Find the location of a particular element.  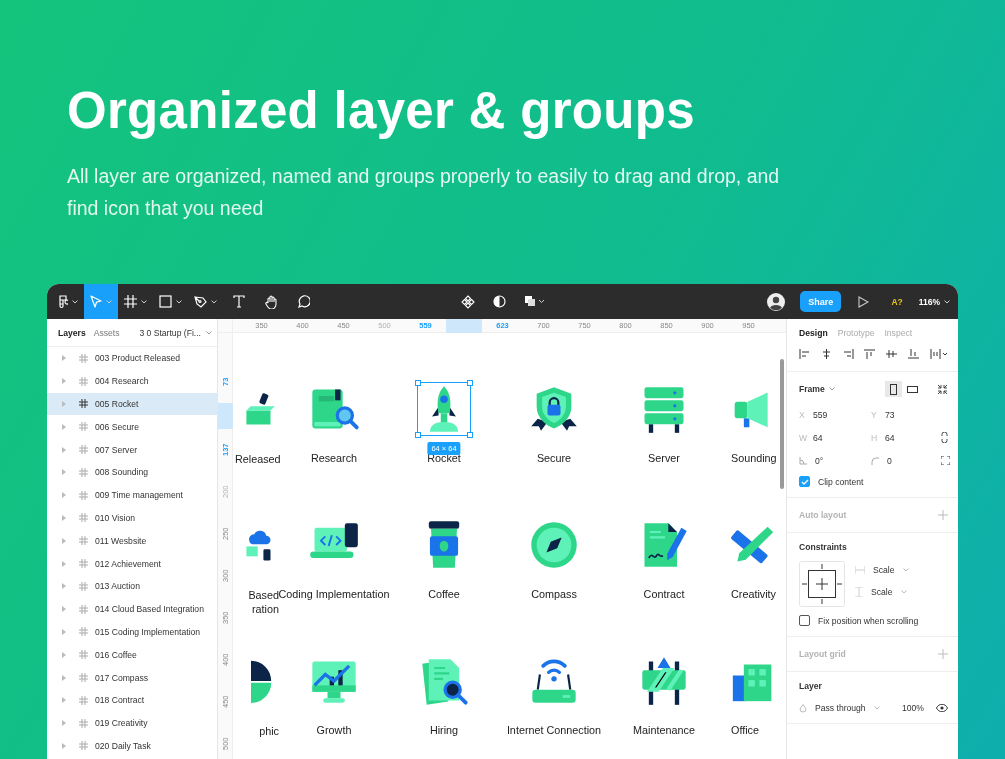

vertical-constraint-dropdown: Scale is located at coordinates (882, 592).